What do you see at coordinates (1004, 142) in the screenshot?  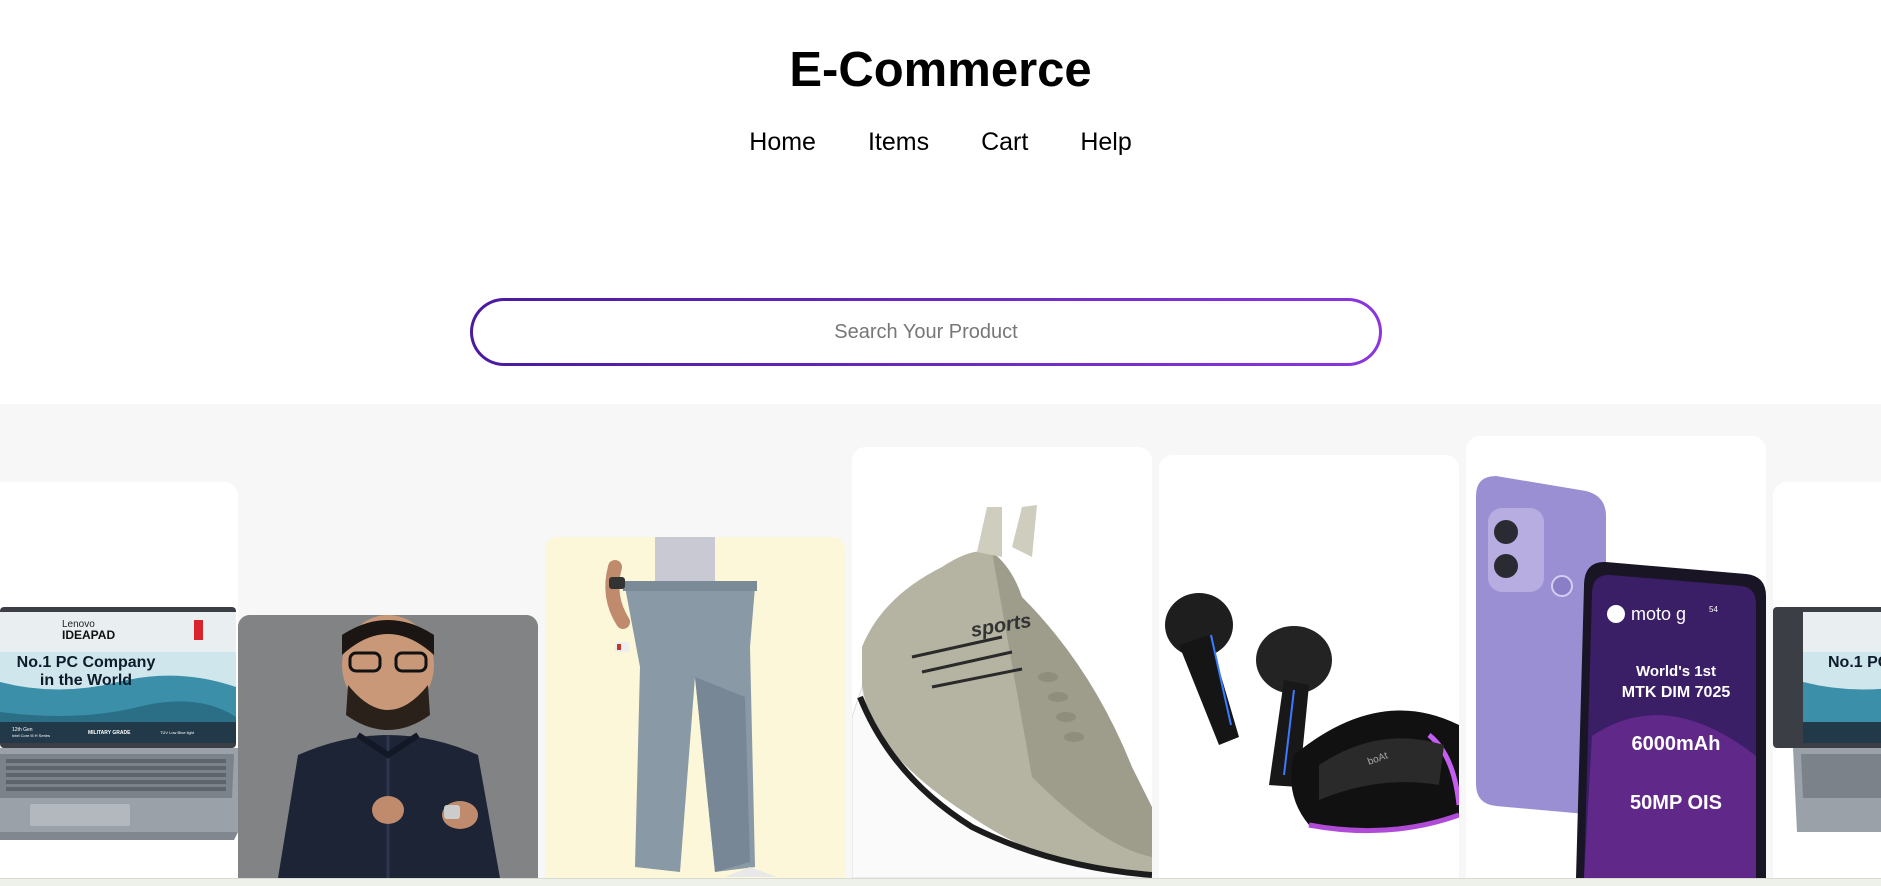 I see `nav-cart-link: Cart` at bounding box center [1004, 142].